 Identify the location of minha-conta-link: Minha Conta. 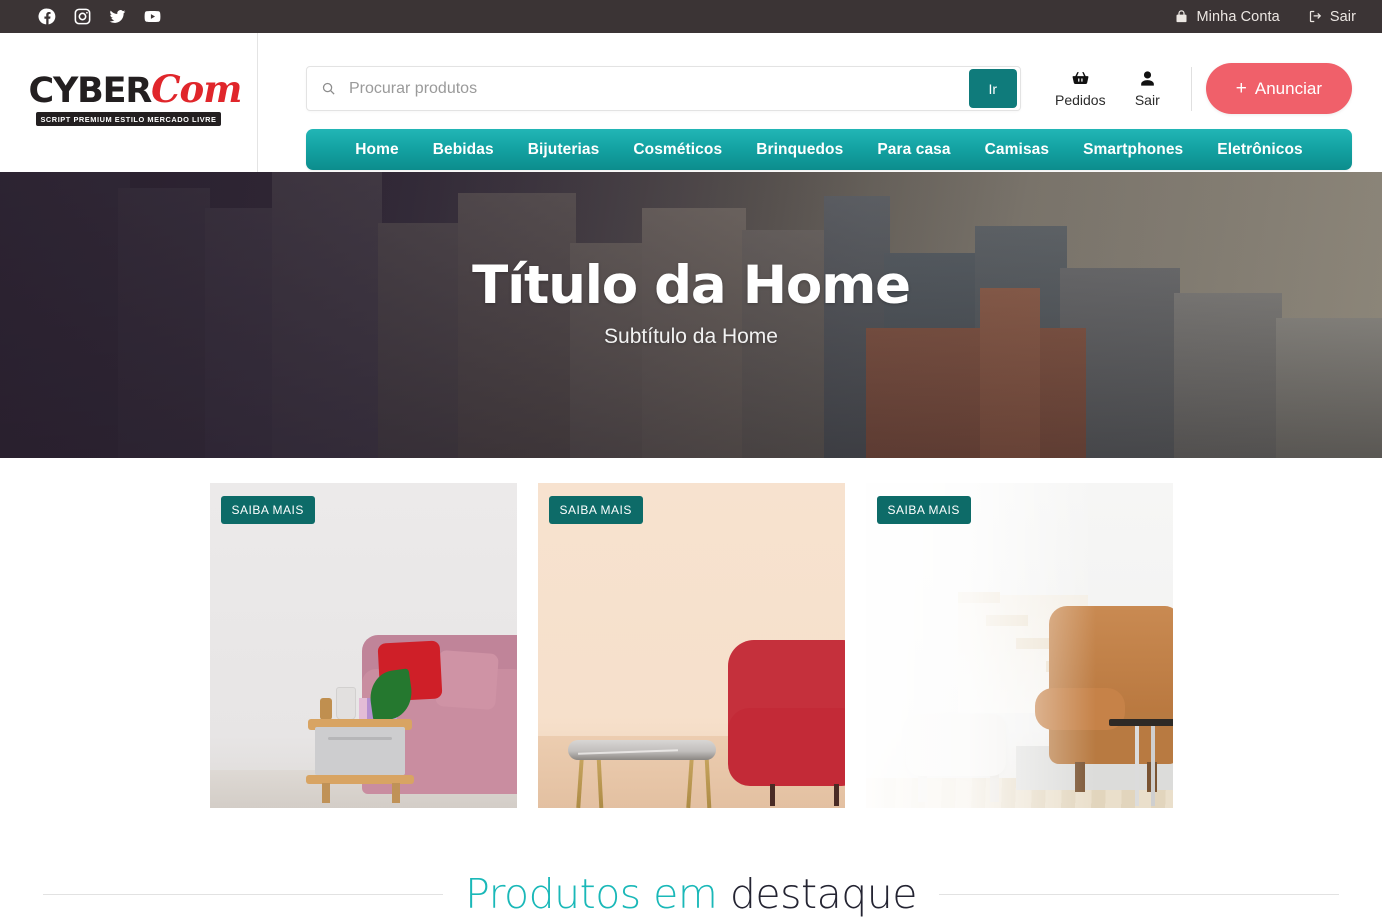
(1227, 16).